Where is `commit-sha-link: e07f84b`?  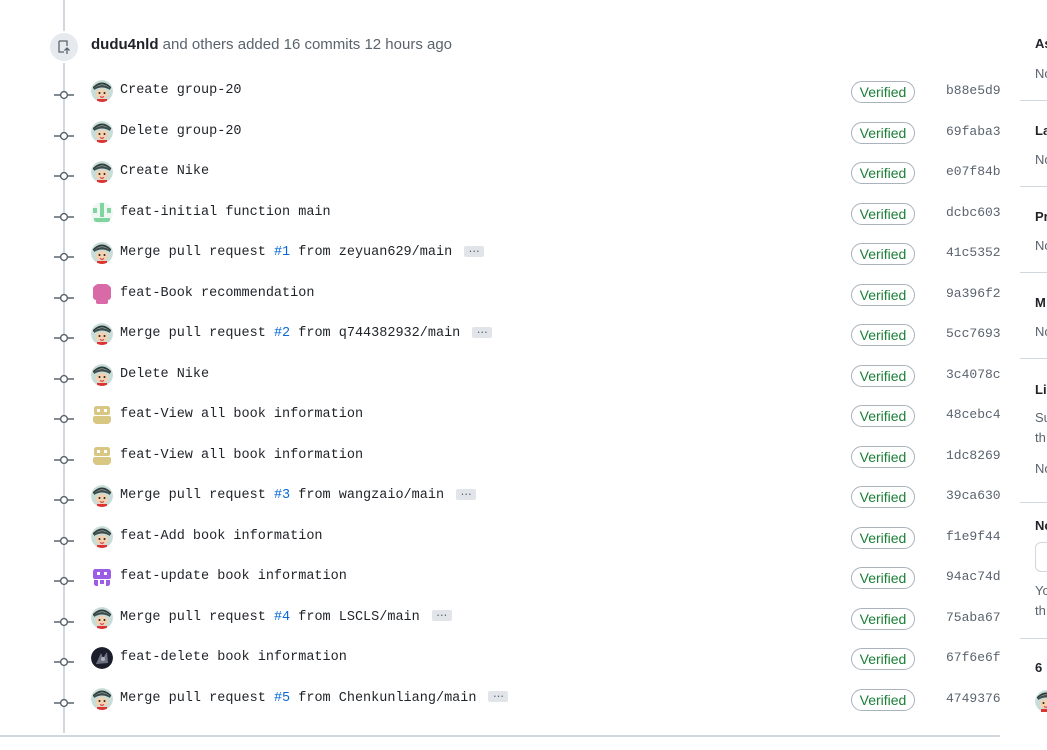 commit-sha-link: e07f84b is located at coordinates (973, 171).